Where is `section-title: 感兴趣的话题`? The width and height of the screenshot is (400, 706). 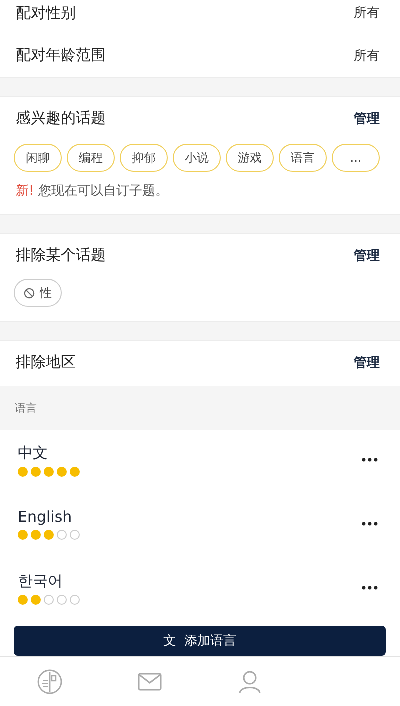
section-title: 感兴趣的话题 is located at coordinates (61, 118).